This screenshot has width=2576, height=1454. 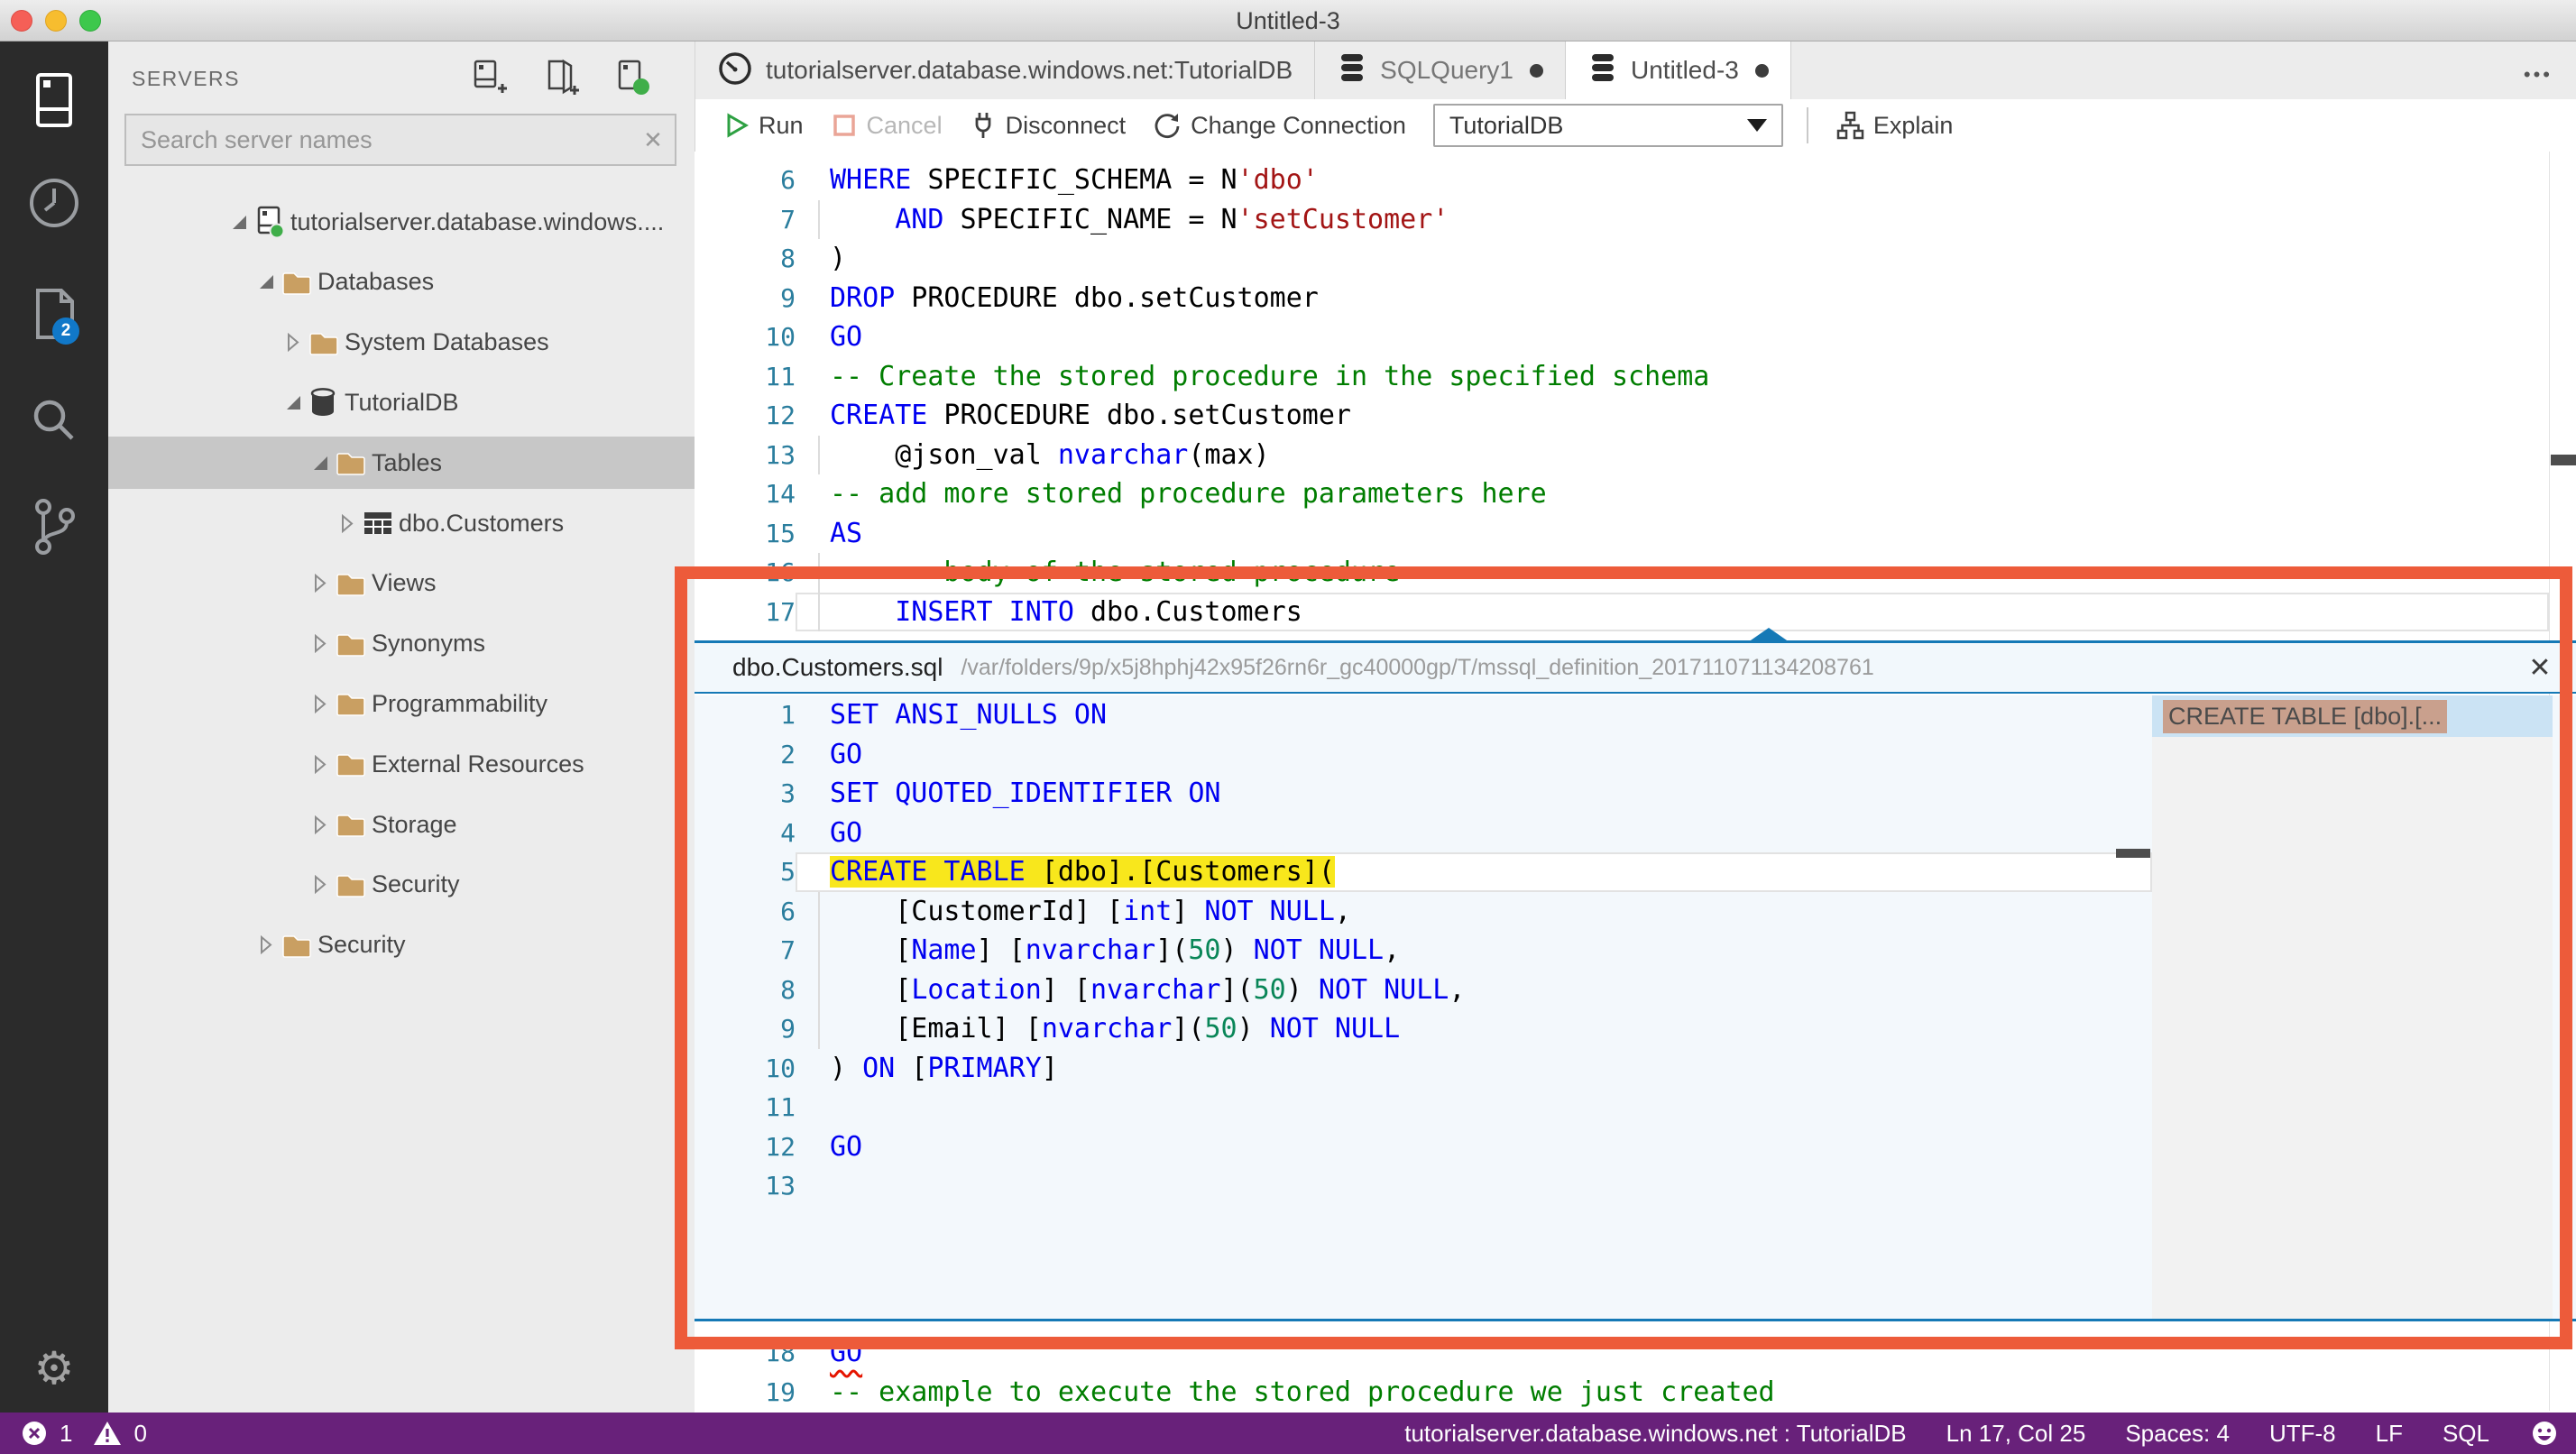 What do you see at coordinates (788, 1029) in the screenshot?
I see `line-number: 9` at bounding box center [788, 1029].